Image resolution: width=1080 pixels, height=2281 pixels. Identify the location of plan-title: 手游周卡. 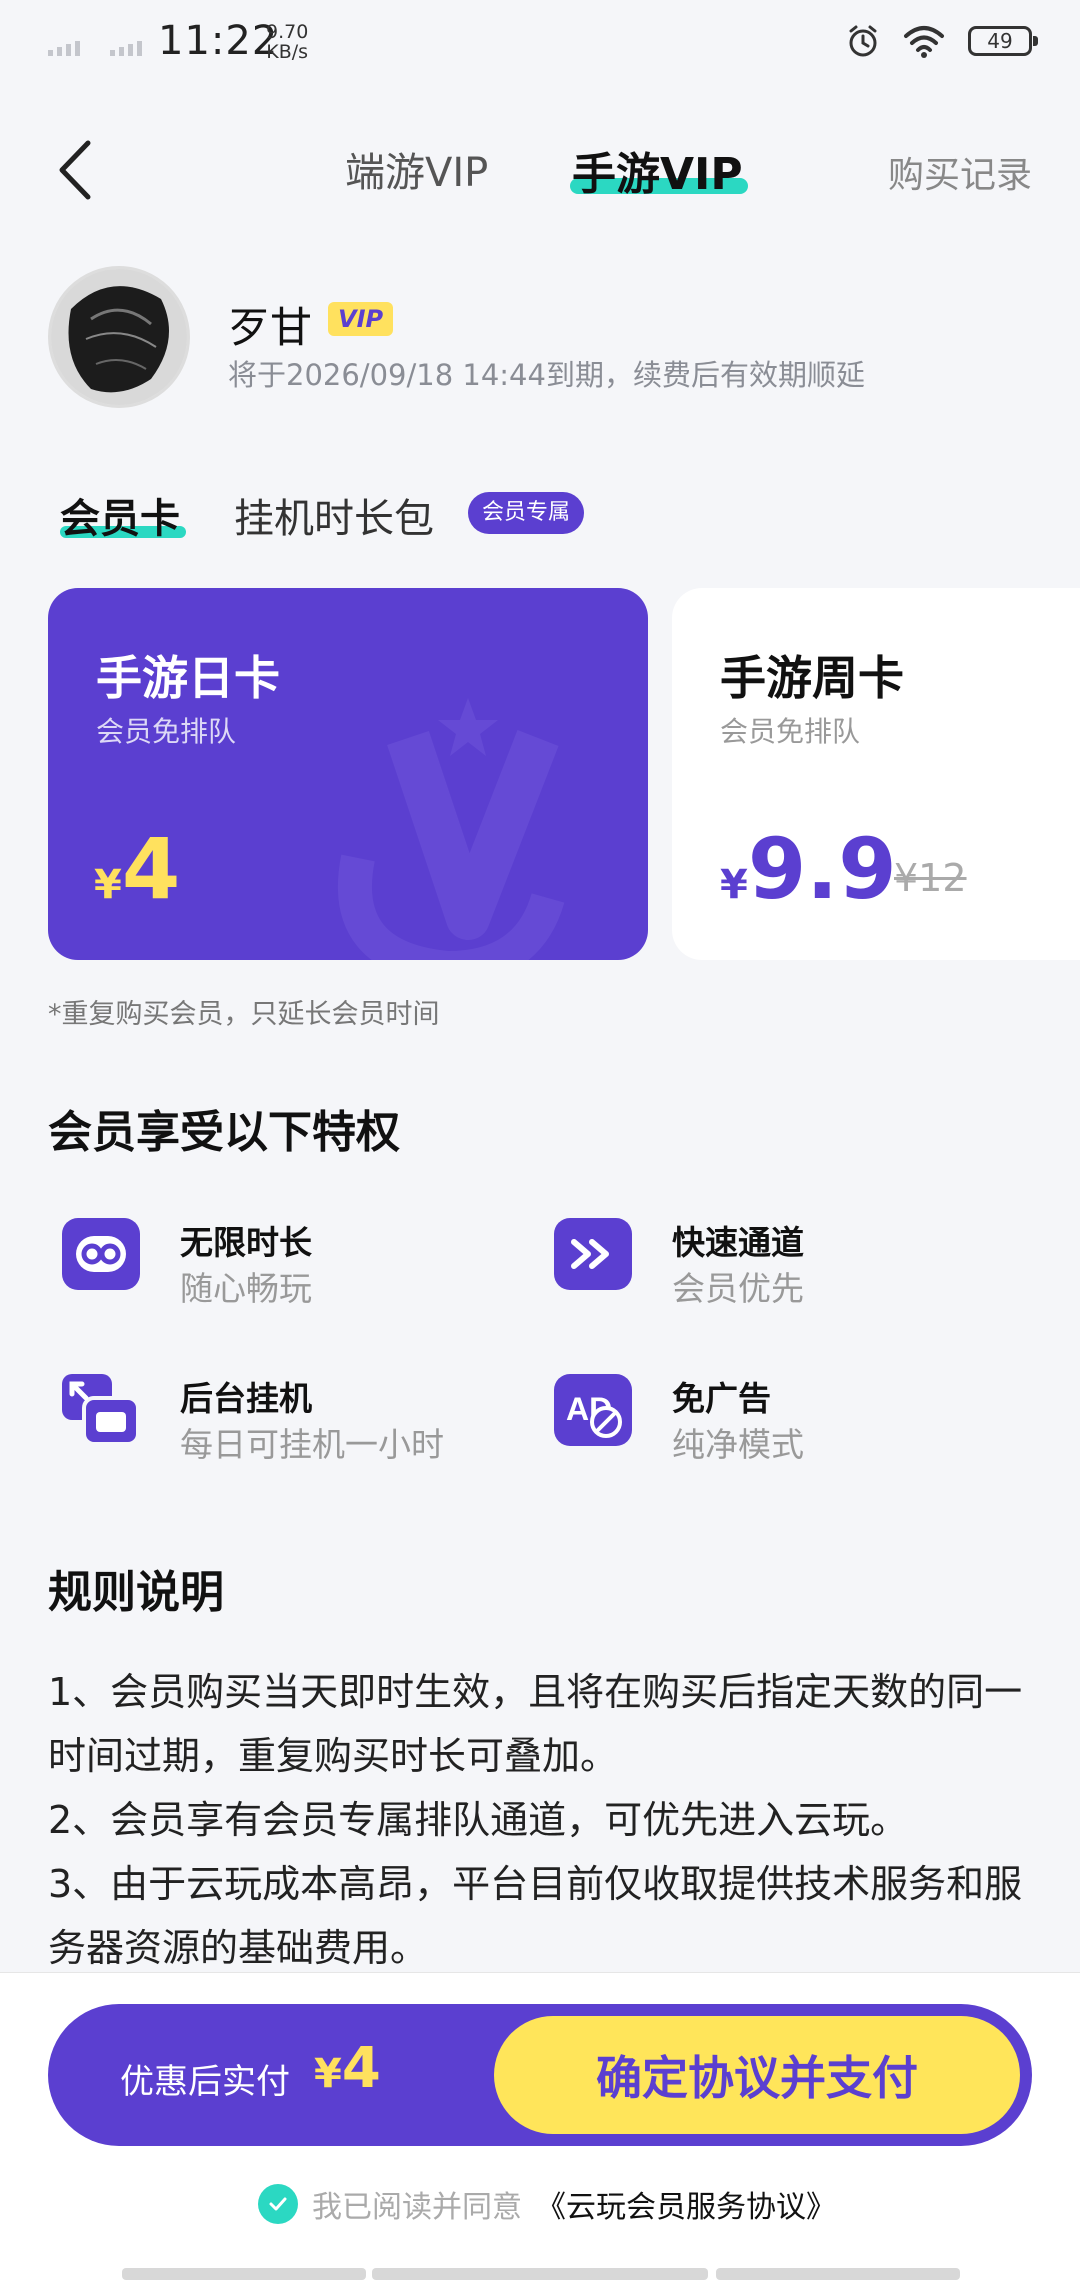
(812, 678).